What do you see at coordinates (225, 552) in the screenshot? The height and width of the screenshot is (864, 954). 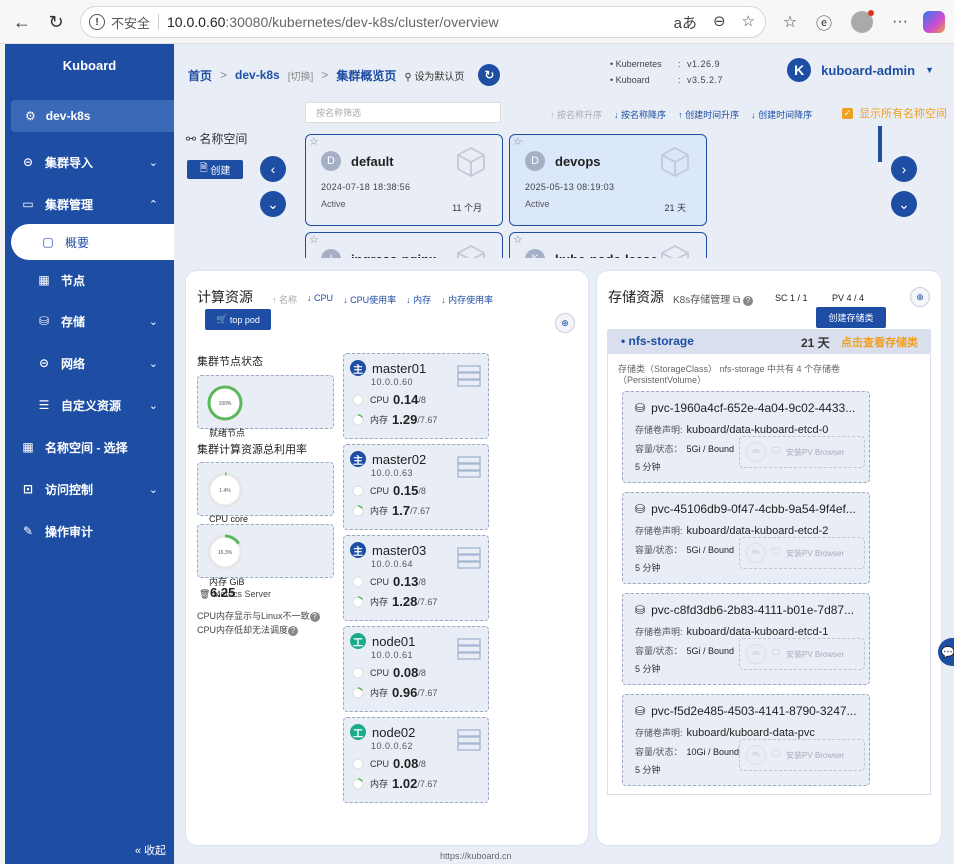 I see `memory-ring: 16.3%` at bounding box center [225, 552].